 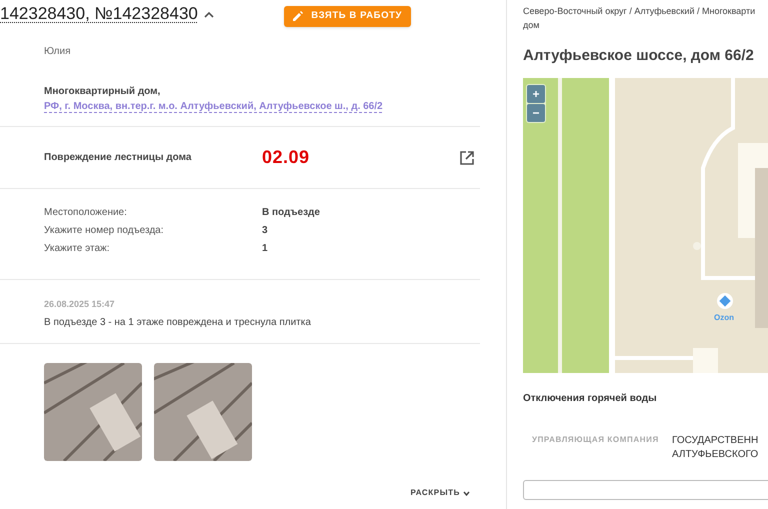 I want to click on category-name: Повреждение лестницы дома, so click(x=118, y=158).